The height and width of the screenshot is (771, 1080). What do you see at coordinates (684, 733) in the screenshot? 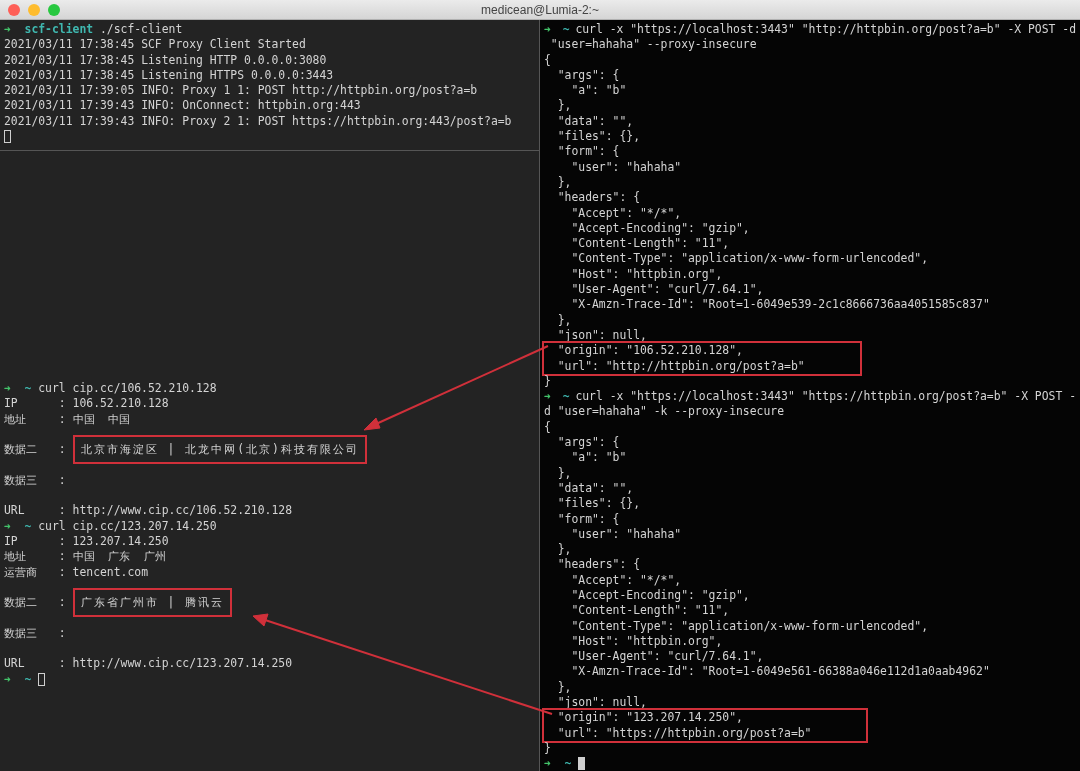
I see `output-line: "url": "https://httpbin.org/post?a=b"` at bounding box center [684, 733].